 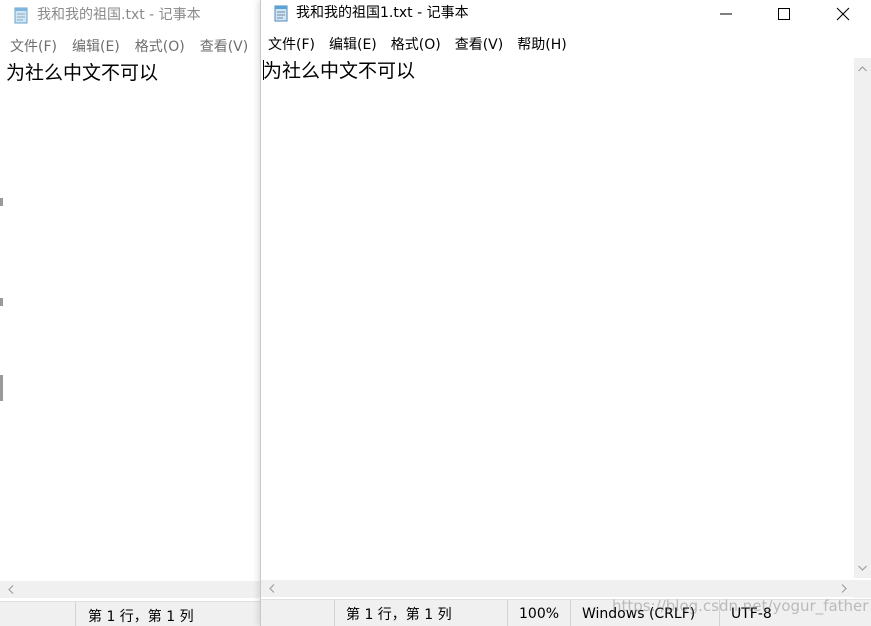 I want to click on close-button, so click(x=842, y=14).